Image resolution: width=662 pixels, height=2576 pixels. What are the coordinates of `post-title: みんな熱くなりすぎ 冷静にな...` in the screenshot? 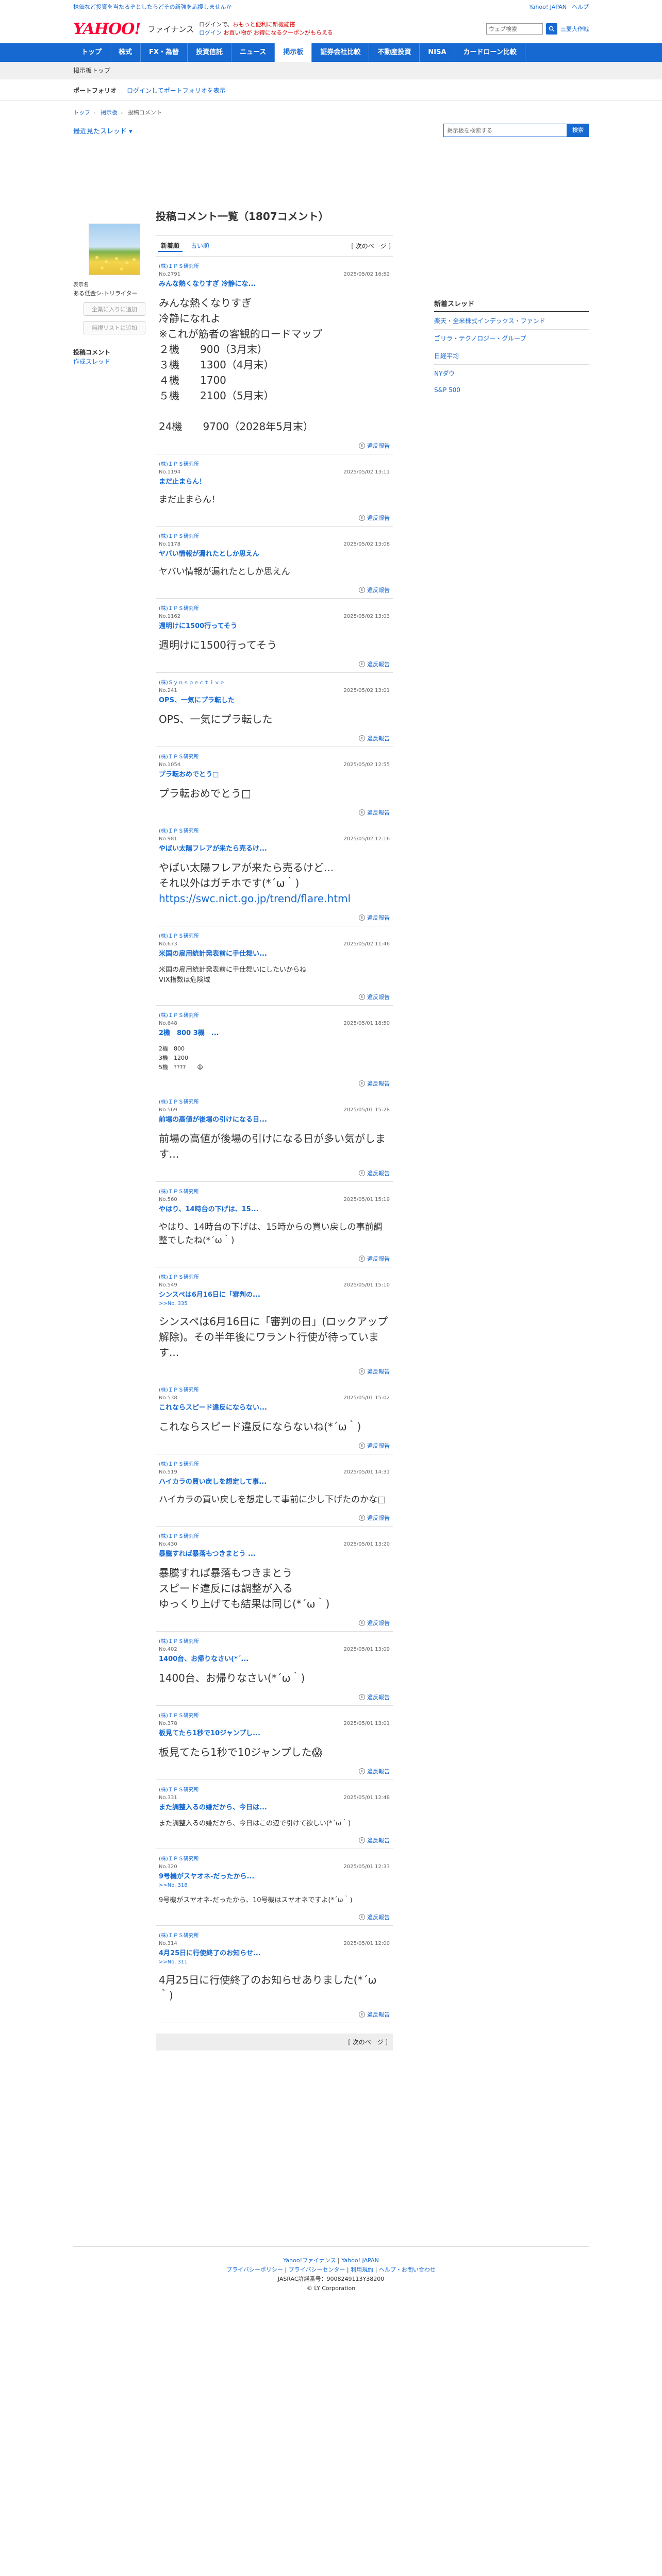 It's located at (274, 283).